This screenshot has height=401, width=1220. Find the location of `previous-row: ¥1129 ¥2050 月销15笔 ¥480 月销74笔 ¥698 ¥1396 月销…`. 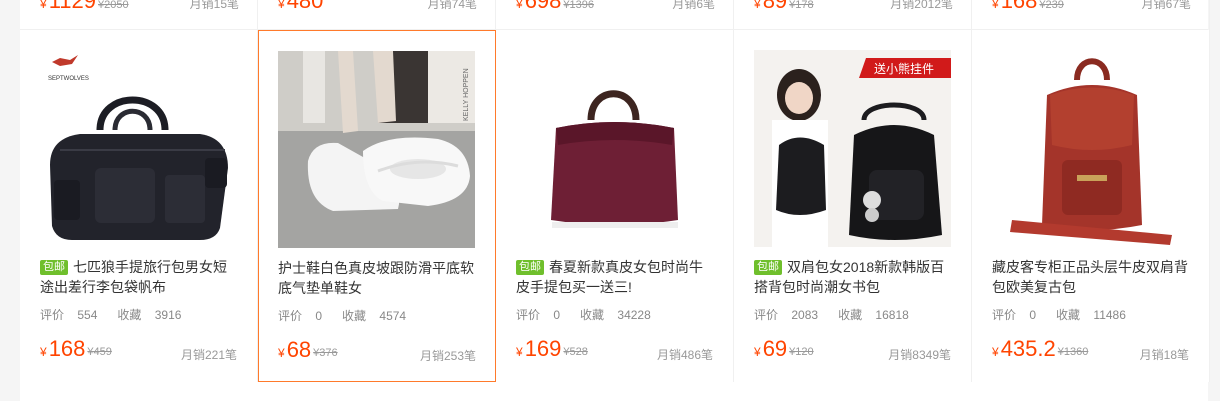

previous-row: ¥1129 ¥2050 月销15笔 ¥480 月销74笔 ¥698 ¥1396 月销… is located at coordinates (615, 15).